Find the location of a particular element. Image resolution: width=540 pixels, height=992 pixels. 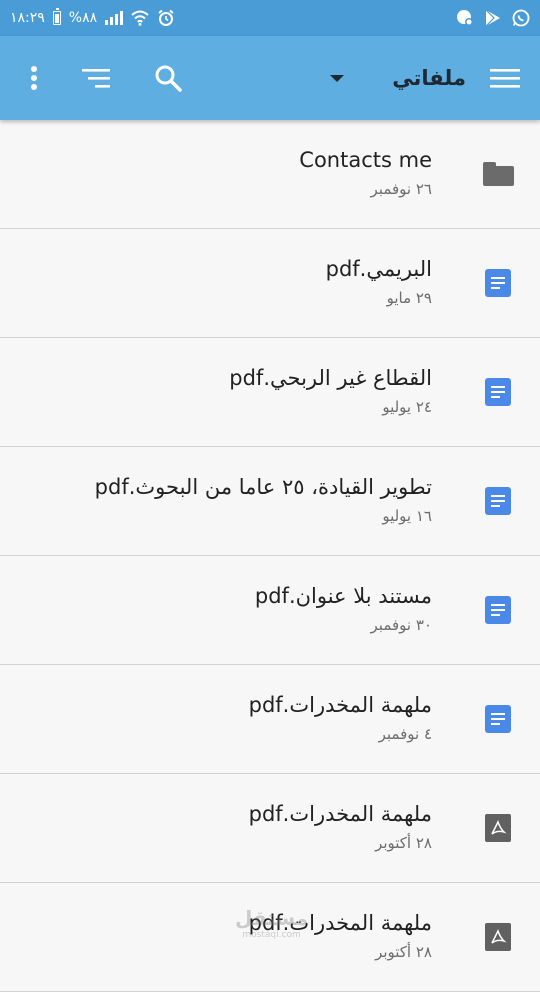

file-name: Contacts me is located at coordinates (365, 160).